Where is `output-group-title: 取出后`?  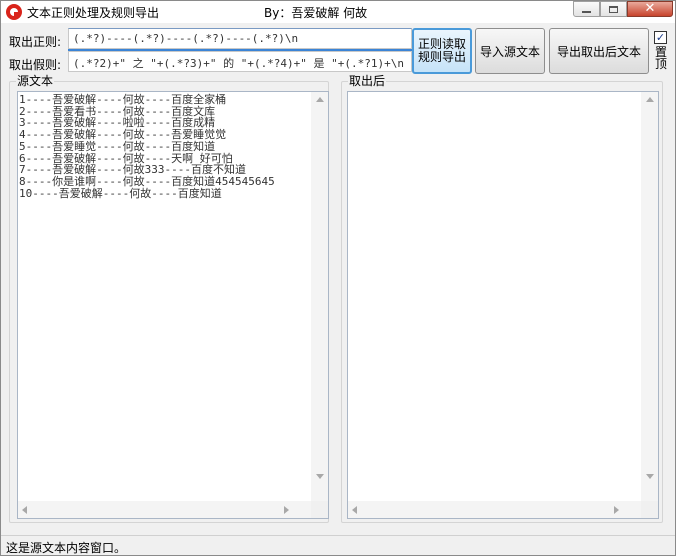 output-group-title: 取出后 is located at coordinates (367, 81).